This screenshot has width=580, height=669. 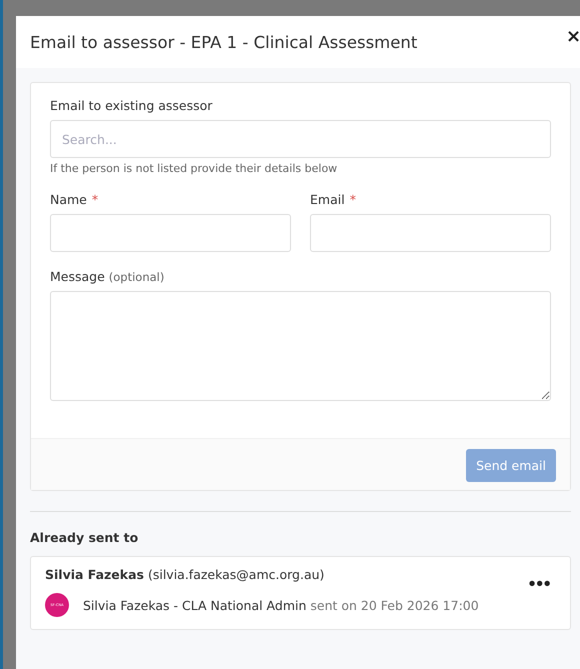 I want to click on field-label: Email to existing assessor, so click(x=132, y=105).